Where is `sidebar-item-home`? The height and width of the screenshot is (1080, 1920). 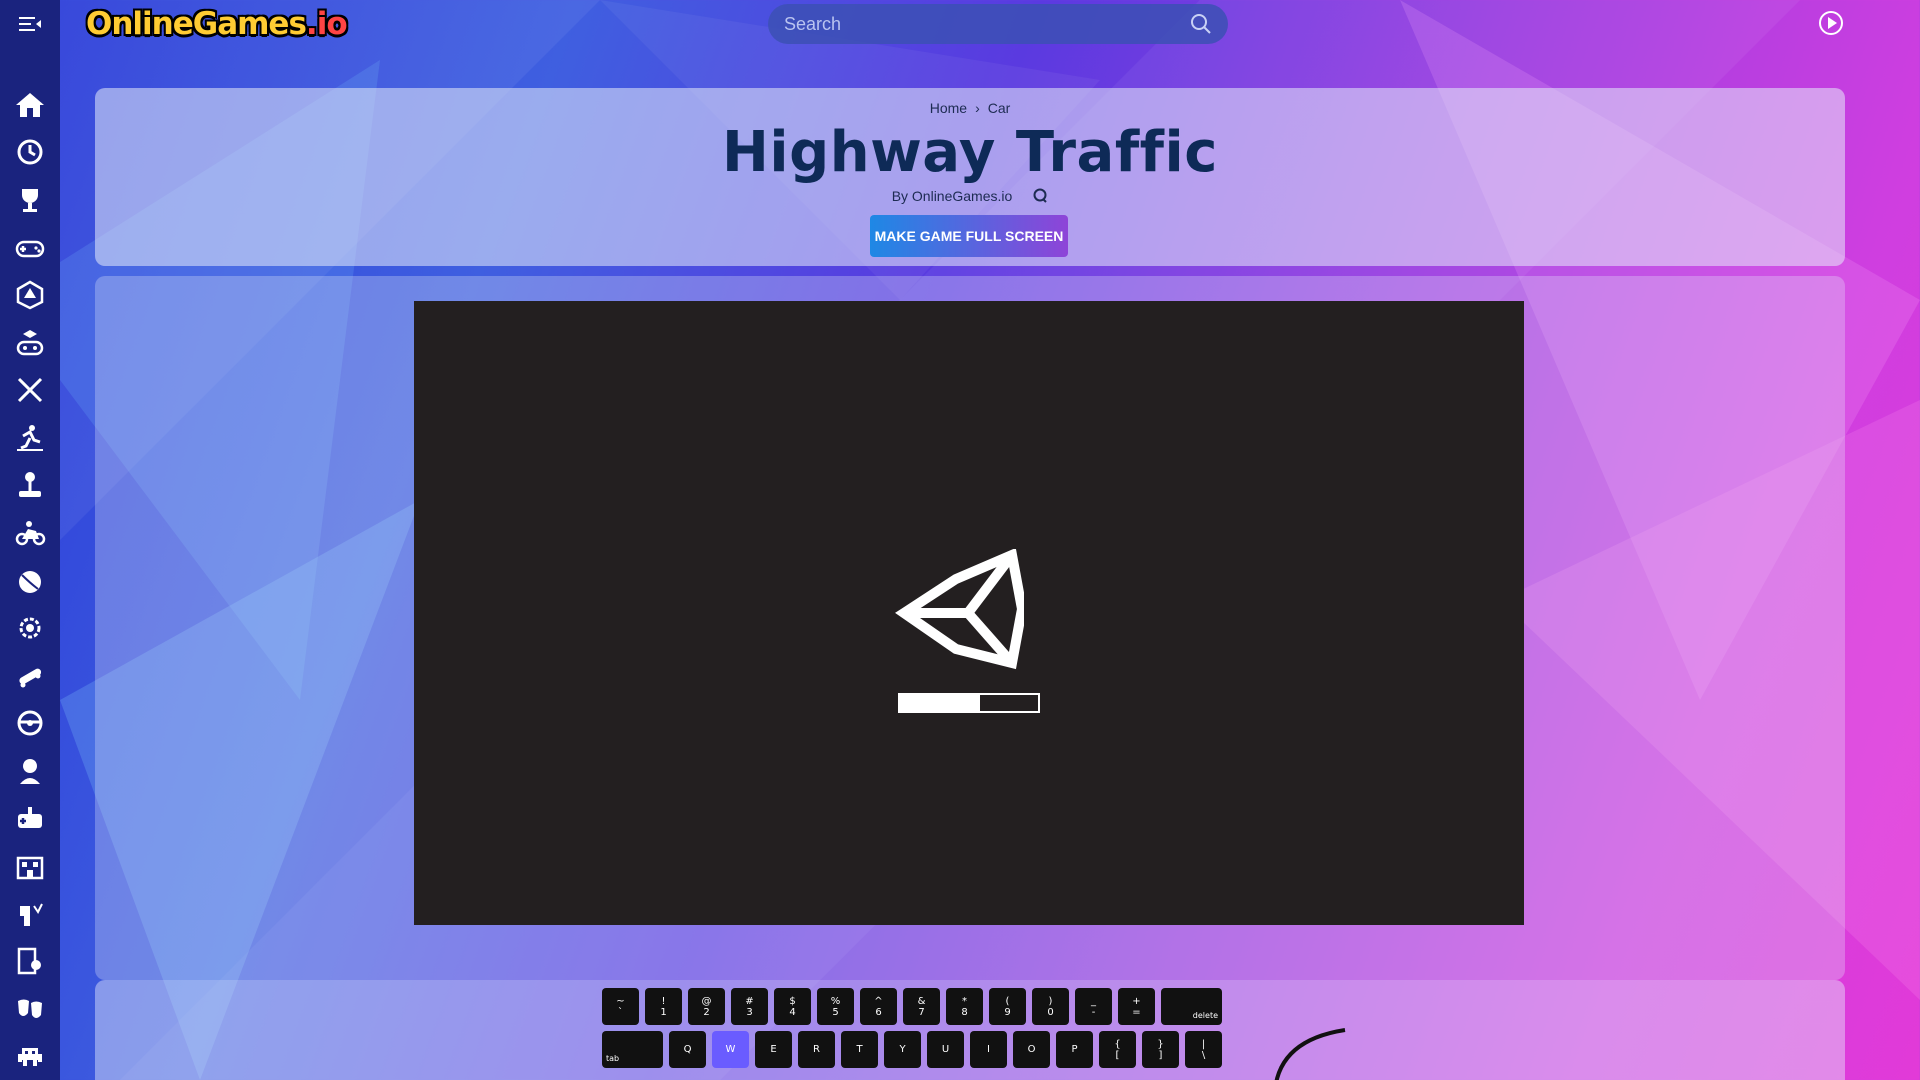 sidebar-item-home is located at coordinates (30, 105).